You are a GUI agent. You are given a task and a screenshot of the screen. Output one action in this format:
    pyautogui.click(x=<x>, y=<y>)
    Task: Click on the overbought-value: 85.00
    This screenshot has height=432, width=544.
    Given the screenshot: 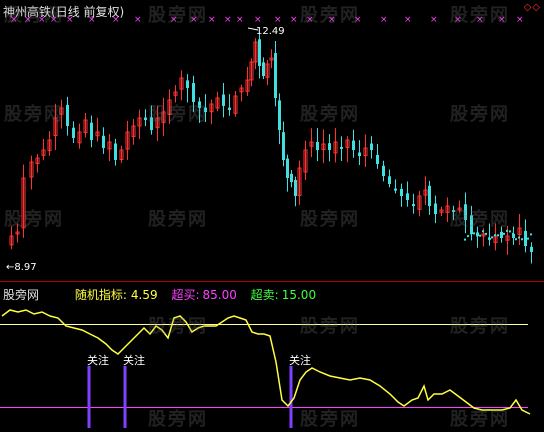 What is the action you would take?
    pyautogui.click(x=219, y=295)
    